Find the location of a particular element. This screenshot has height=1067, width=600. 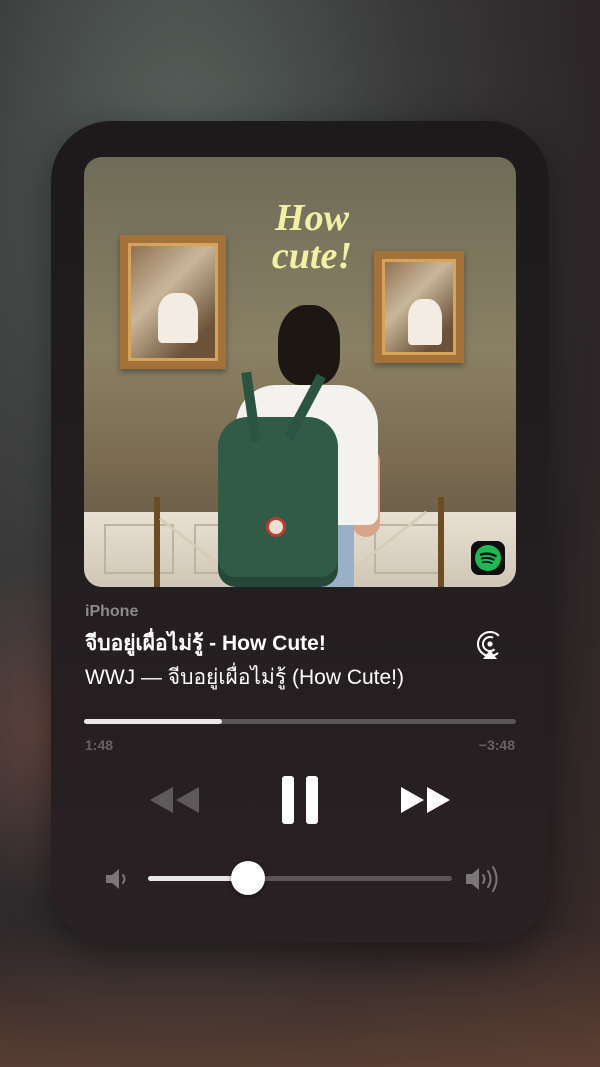

fast-forward-icon is located at coordinates (425, 800).